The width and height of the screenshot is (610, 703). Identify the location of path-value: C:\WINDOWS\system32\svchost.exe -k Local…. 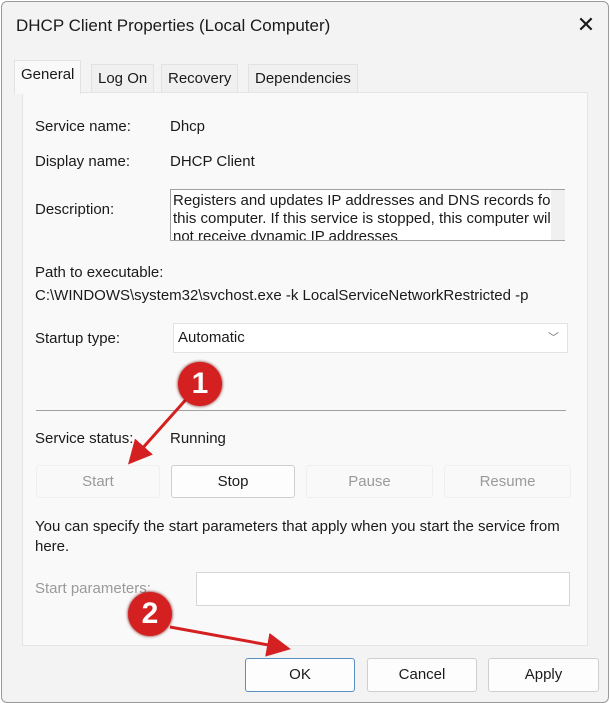
(282, 295).